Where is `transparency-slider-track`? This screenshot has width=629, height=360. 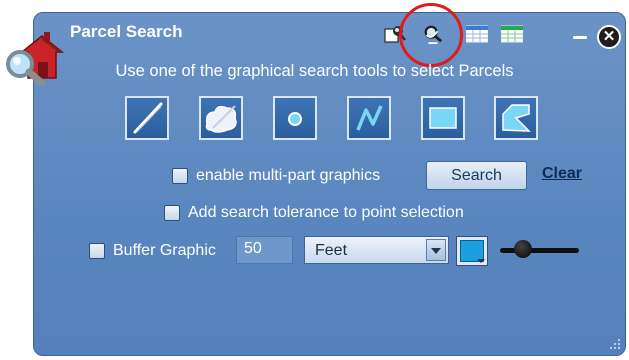 transparency-slider-track is located at coordinates (539, 250).